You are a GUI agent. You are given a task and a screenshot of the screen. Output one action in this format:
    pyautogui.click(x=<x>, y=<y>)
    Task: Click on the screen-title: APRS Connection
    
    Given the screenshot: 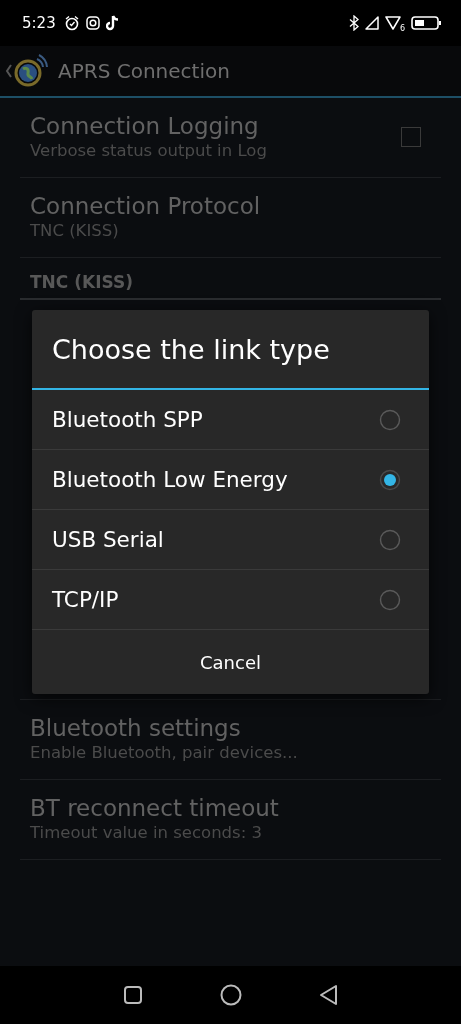 What is the action you would take?
    pyautogui.click(x=144, y=71)
    